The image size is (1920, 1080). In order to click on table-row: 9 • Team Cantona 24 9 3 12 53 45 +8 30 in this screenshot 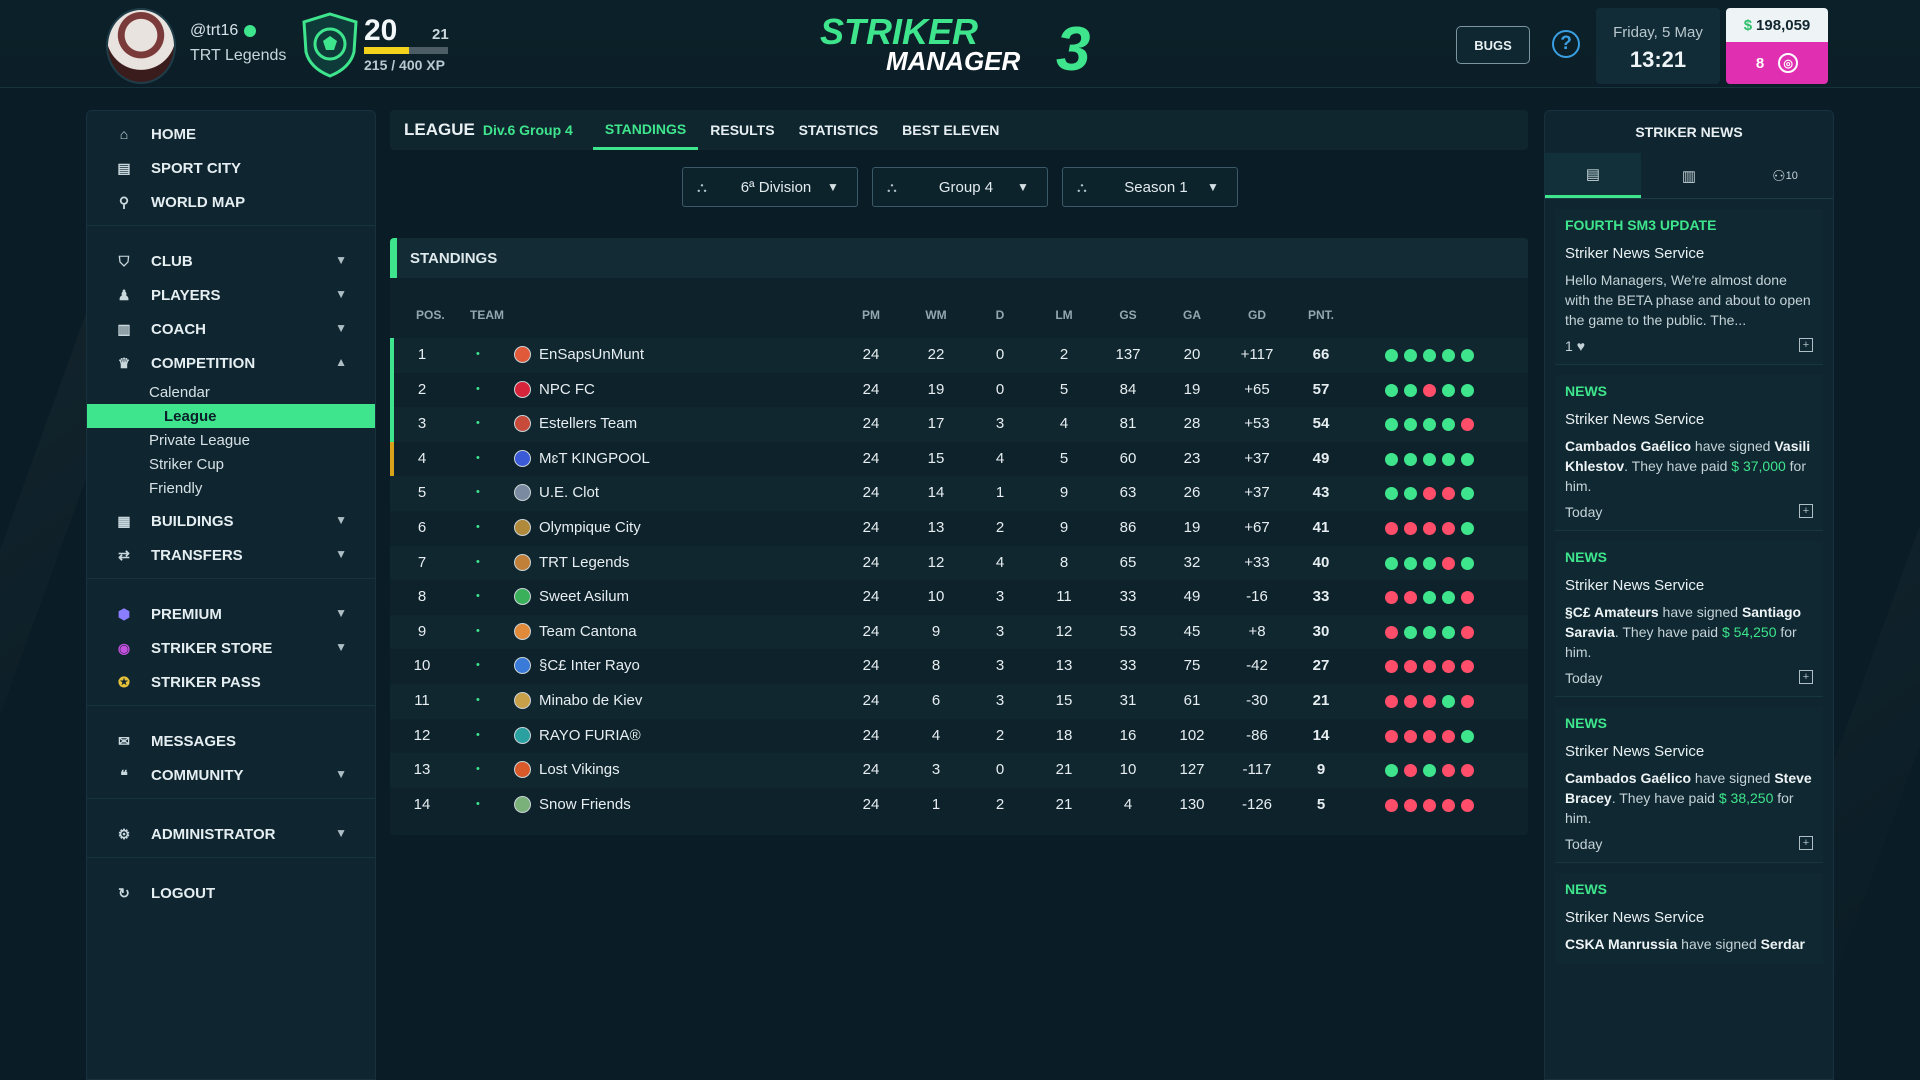, I will do `click(959, 632)`.